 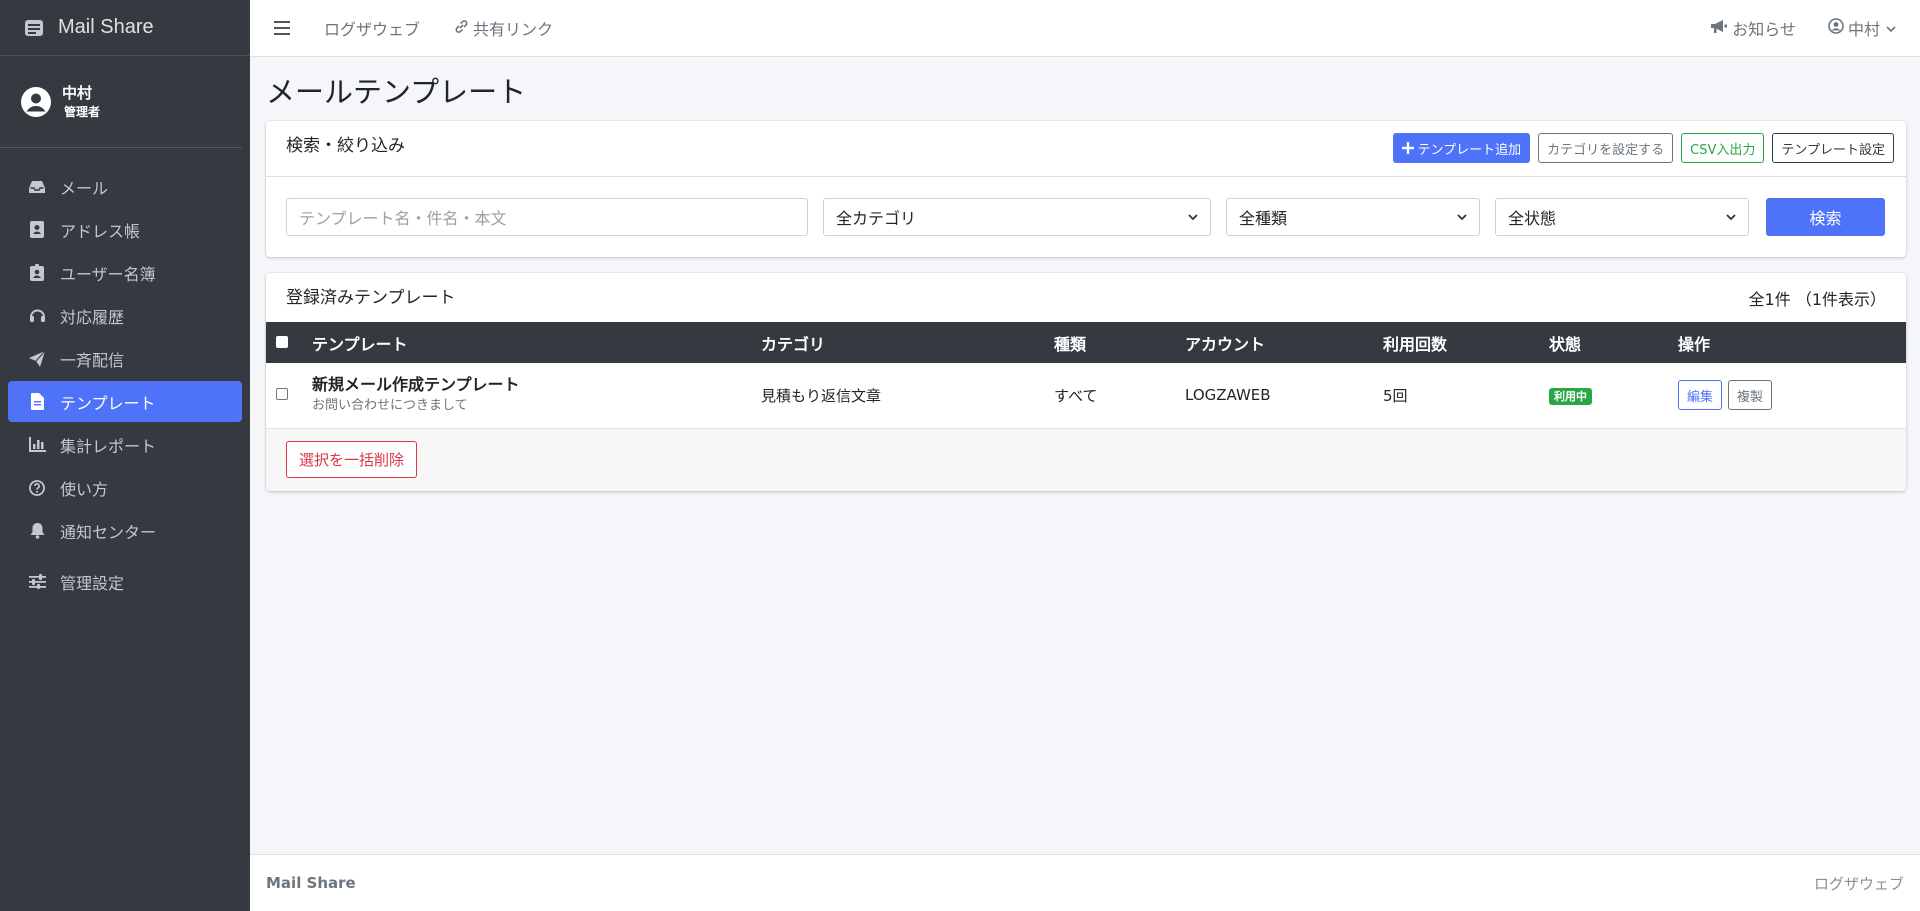 I want to click on brand-link: Mail Share, so click(x=125, y=28).